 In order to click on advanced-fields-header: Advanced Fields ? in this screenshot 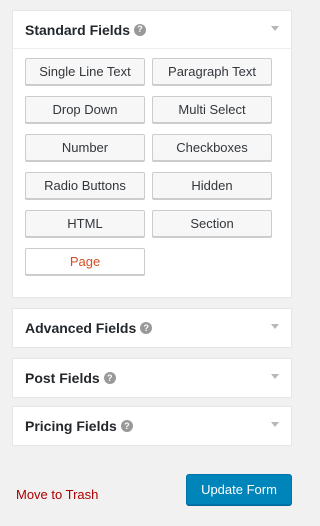, I will do `click(152, 328)`.